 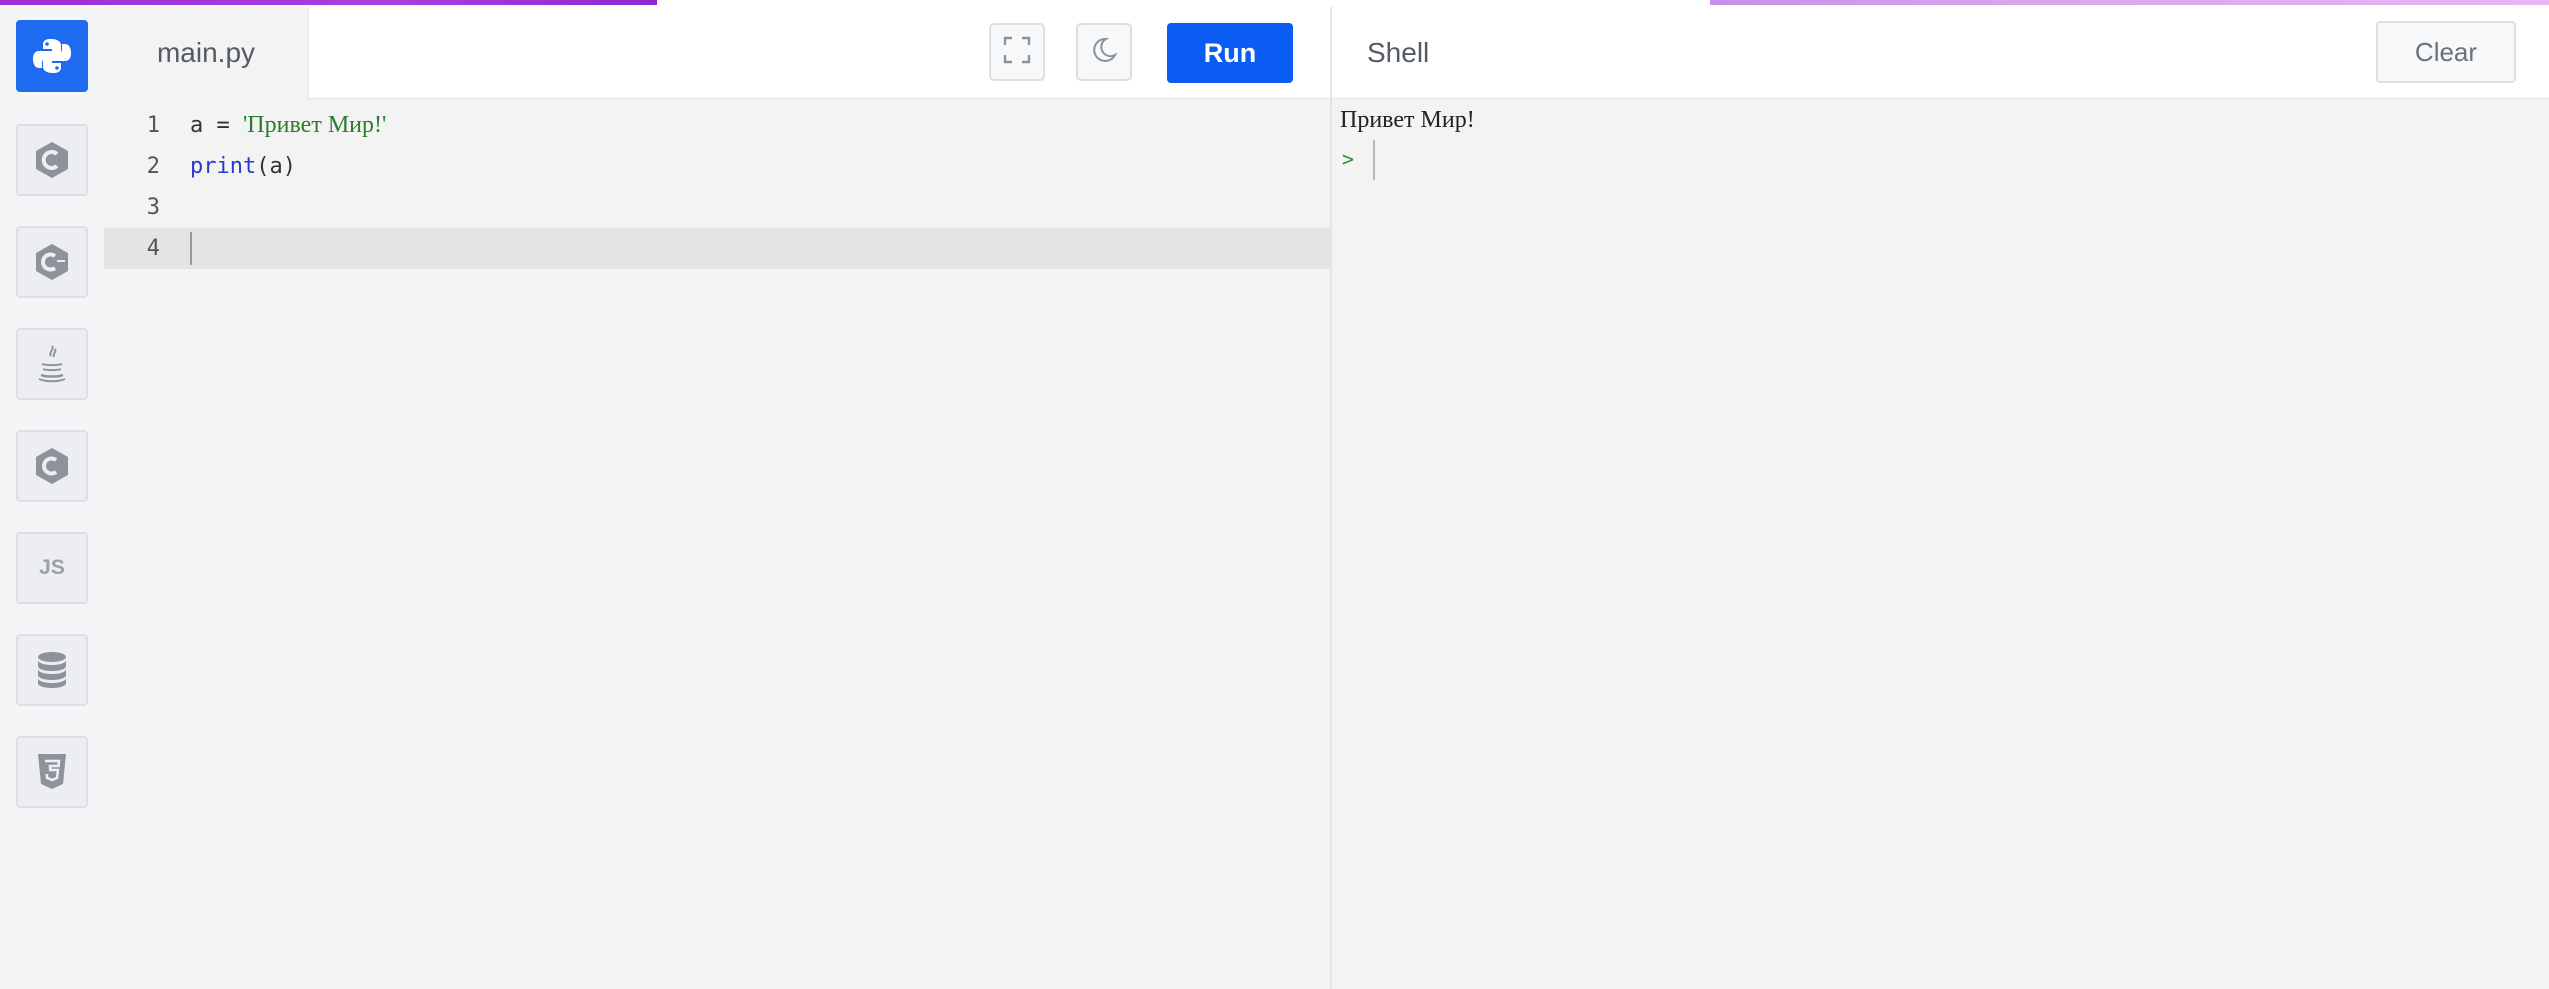 I want to click on clear-button: Clear, so click(x=2446, y=52).